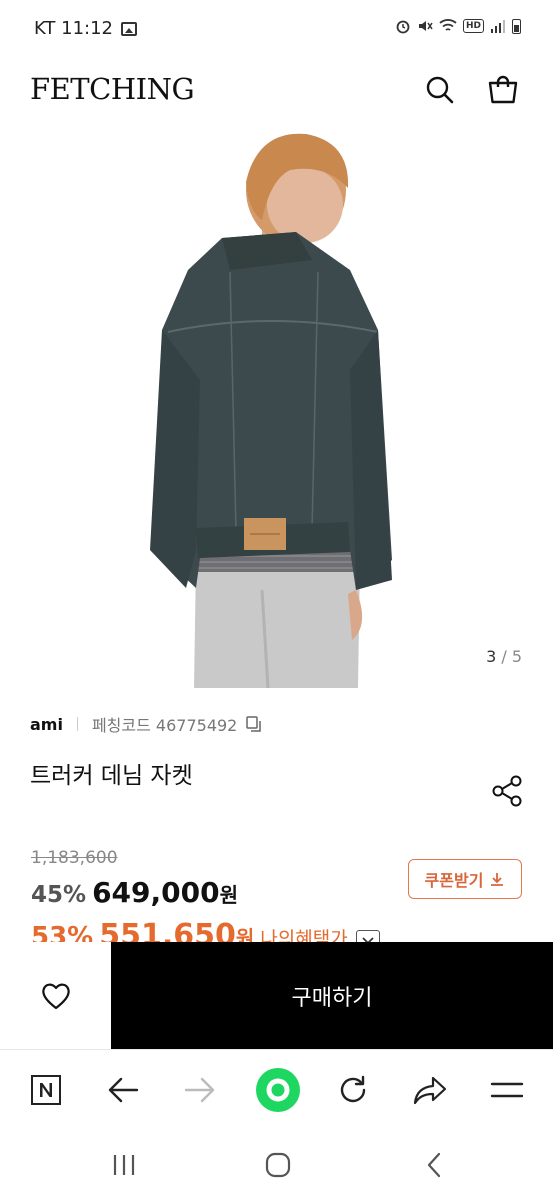 Image resolution: width=553 pixels, height=1200 pixels. What do you see at coordinates (74, 858) in the screenshot?
I see `original-price: 1,183,600` at bounding box center [74, 858].